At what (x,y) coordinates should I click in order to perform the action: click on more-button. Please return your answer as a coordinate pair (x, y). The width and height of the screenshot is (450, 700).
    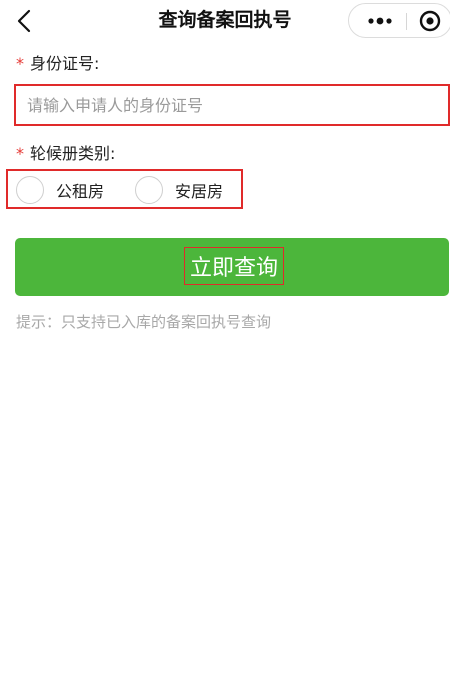
    Looking at the image, I should click on (380, 20).